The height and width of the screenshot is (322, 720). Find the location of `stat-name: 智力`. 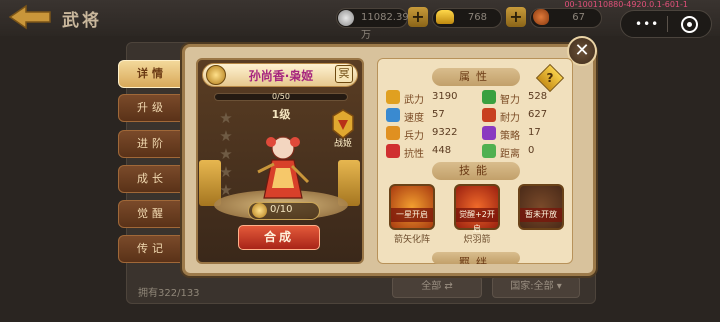

stat-name: 智力 is located at coordinates (510, 100).